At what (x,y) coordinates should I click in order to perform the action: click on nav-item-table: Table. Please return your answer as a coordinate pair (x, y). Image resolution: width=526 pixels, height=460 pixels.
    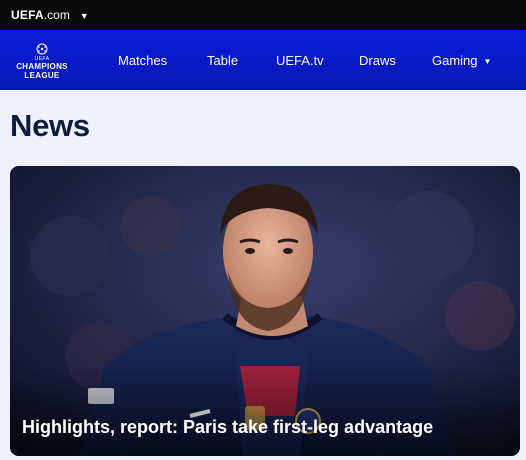
    Looking at the image, I should click on (222, 60).